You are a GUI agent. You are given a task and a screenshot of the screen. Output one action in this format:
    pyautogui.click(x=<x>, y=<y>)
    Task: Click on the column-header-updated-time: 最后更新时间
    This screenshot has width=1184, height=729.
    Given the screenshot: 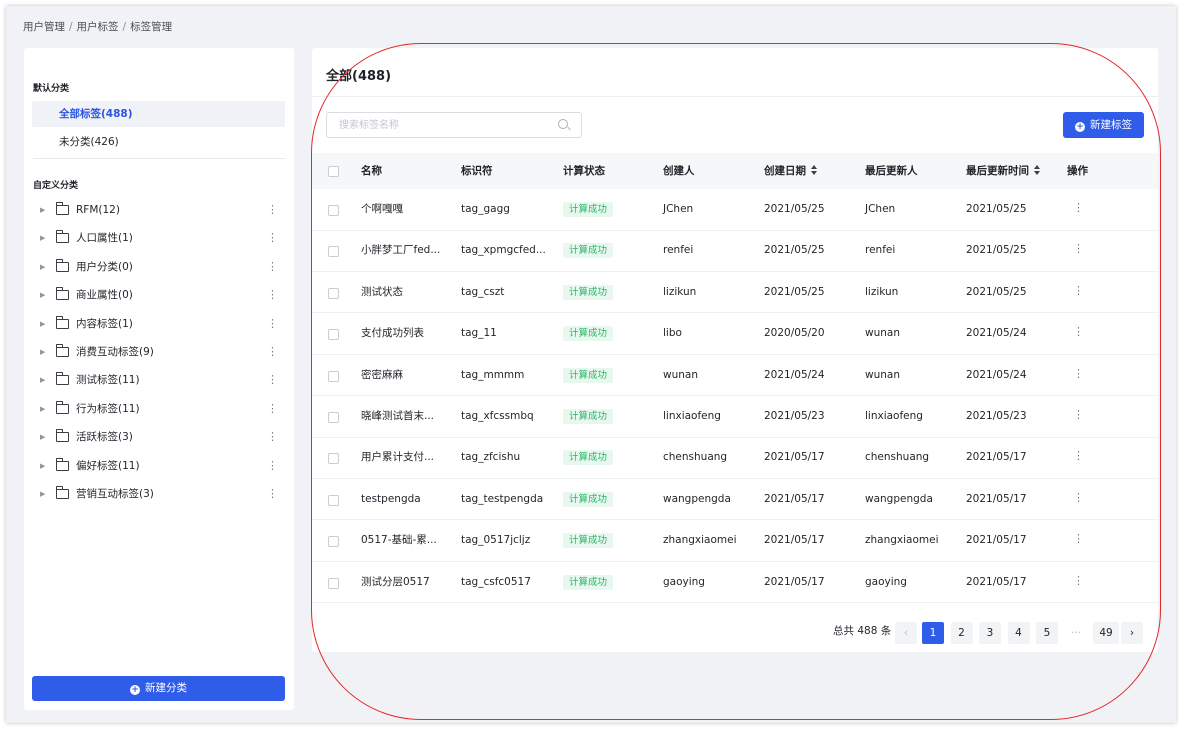 What is the action you would take?
    pyautogui.click(x=1003, y=171)
    